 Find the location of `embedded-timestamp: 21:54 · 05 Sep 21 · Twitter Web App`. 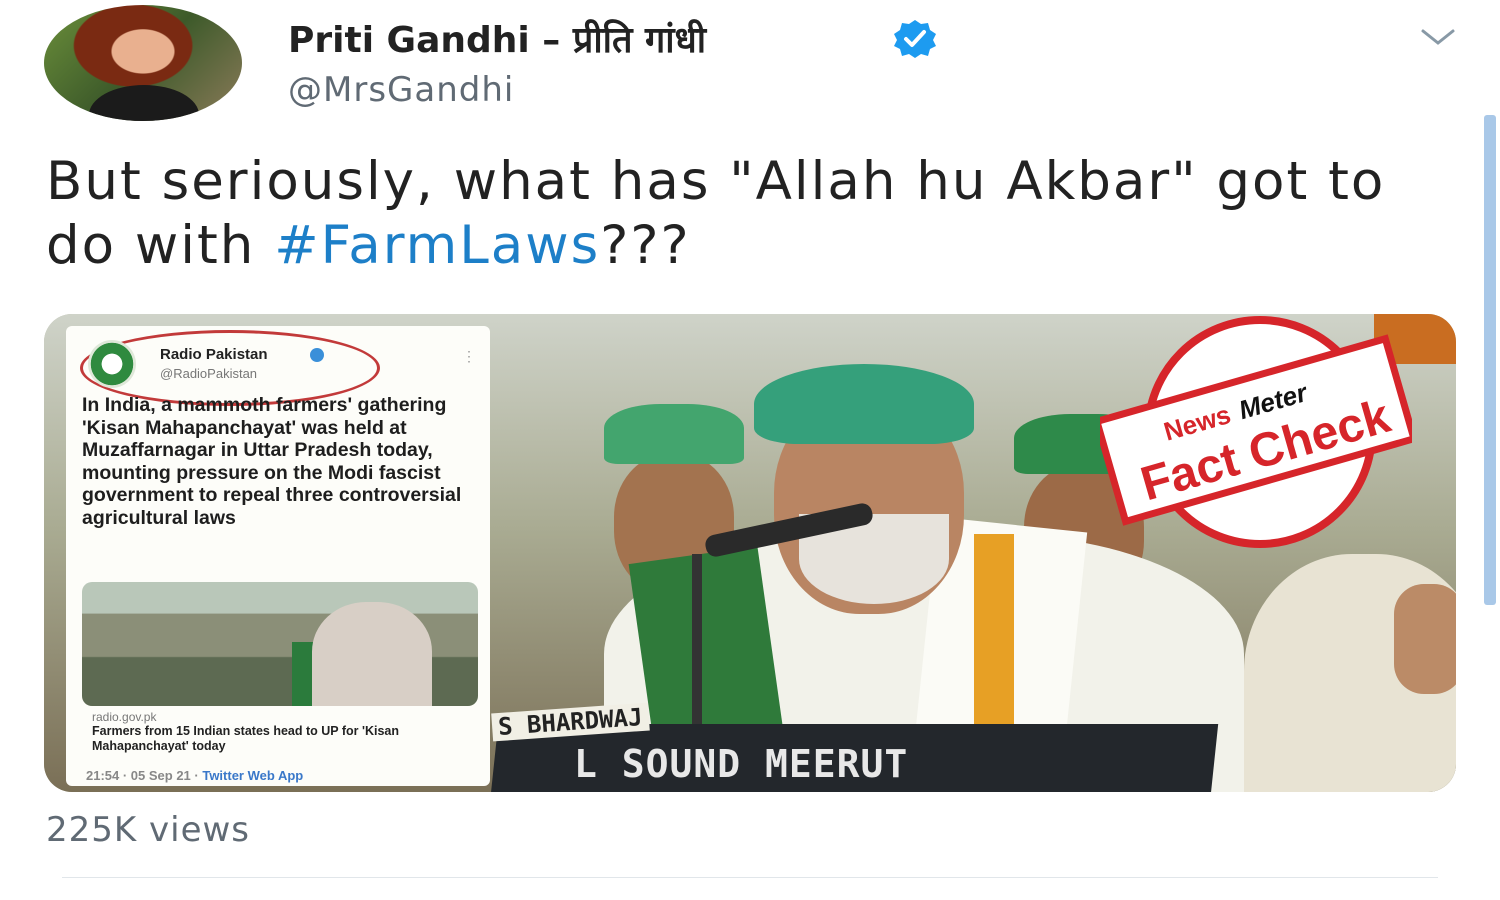

embedded-timestamp: 21:54 · 05 Sep 21 · Twitter Web App is located at coordinates (194, 775).